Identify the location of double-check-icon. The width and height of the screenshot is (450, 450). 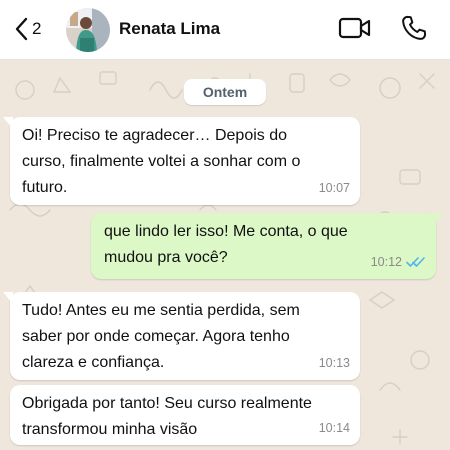
(415, 262).